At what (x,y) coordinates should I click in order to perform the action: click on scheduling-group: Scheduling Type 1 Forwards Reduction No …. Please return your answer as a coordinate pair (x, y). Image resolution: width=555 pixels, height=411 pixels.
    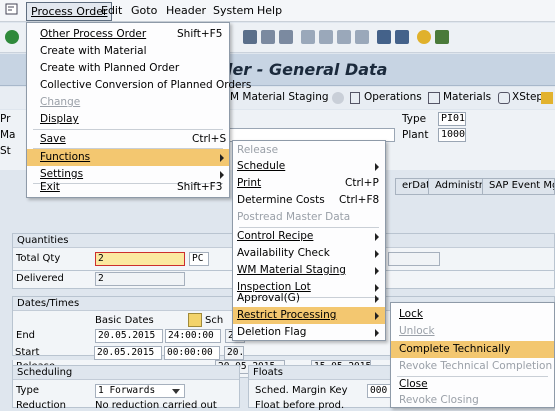
    Looking at the image, I should click on (126, 388).